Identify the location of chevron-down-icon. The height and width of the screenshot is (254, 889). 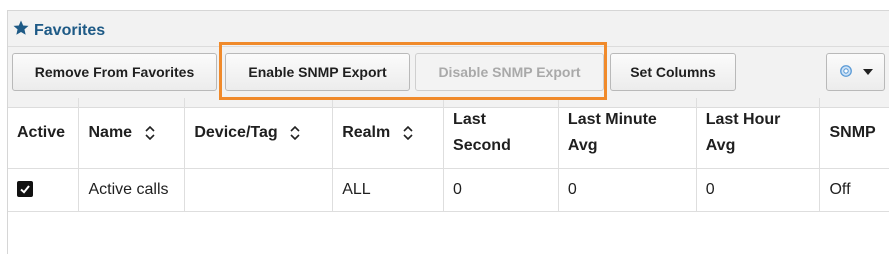
(867, 72).